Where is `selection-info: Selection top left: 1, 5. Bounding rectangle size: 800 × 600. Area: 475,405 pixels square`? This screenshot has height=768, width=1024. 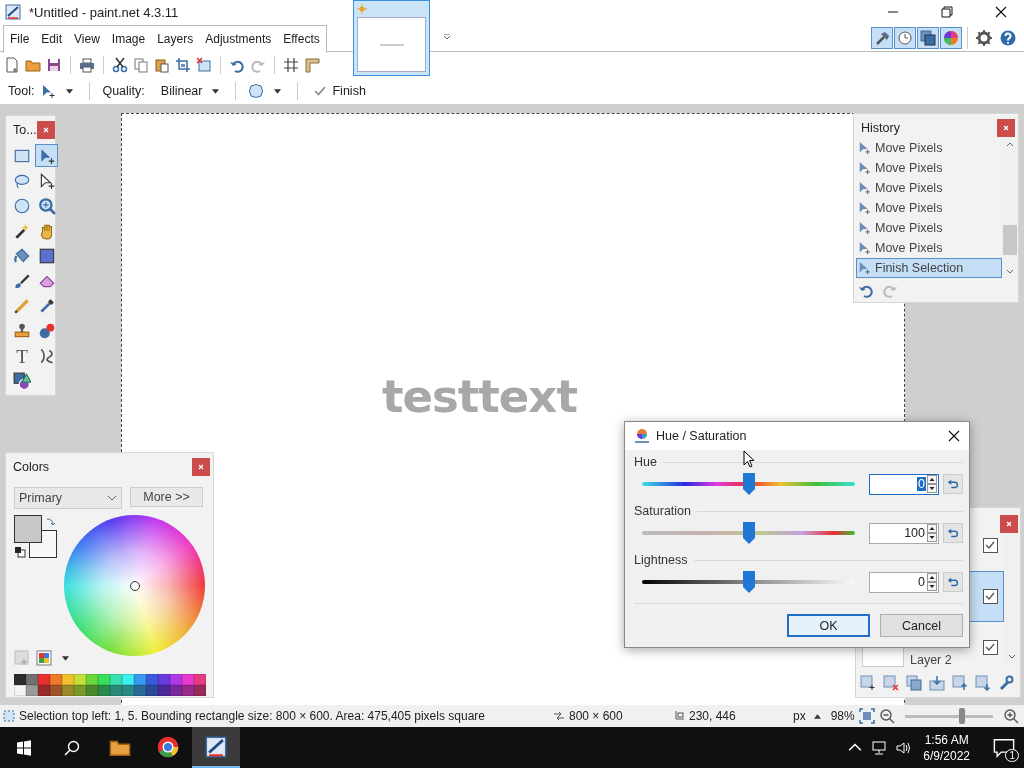
selection-info: Selection top left: 1, 5. Bounding rectangle size: 800 × 600. Area: 475,405 pixels square is located at coordinates (252, 716).